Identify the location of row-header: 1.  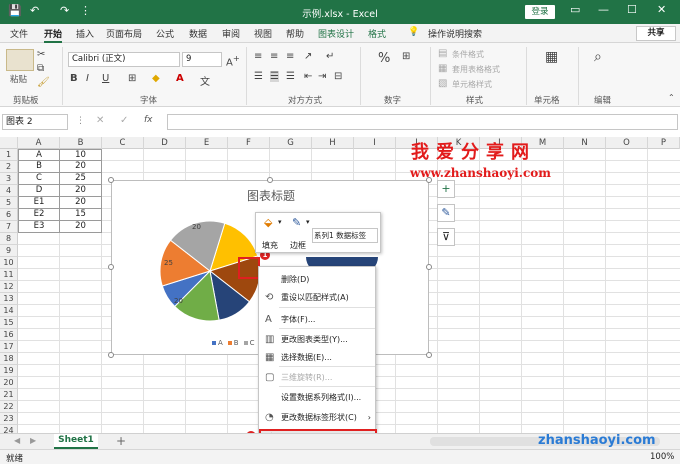
(9, 155).